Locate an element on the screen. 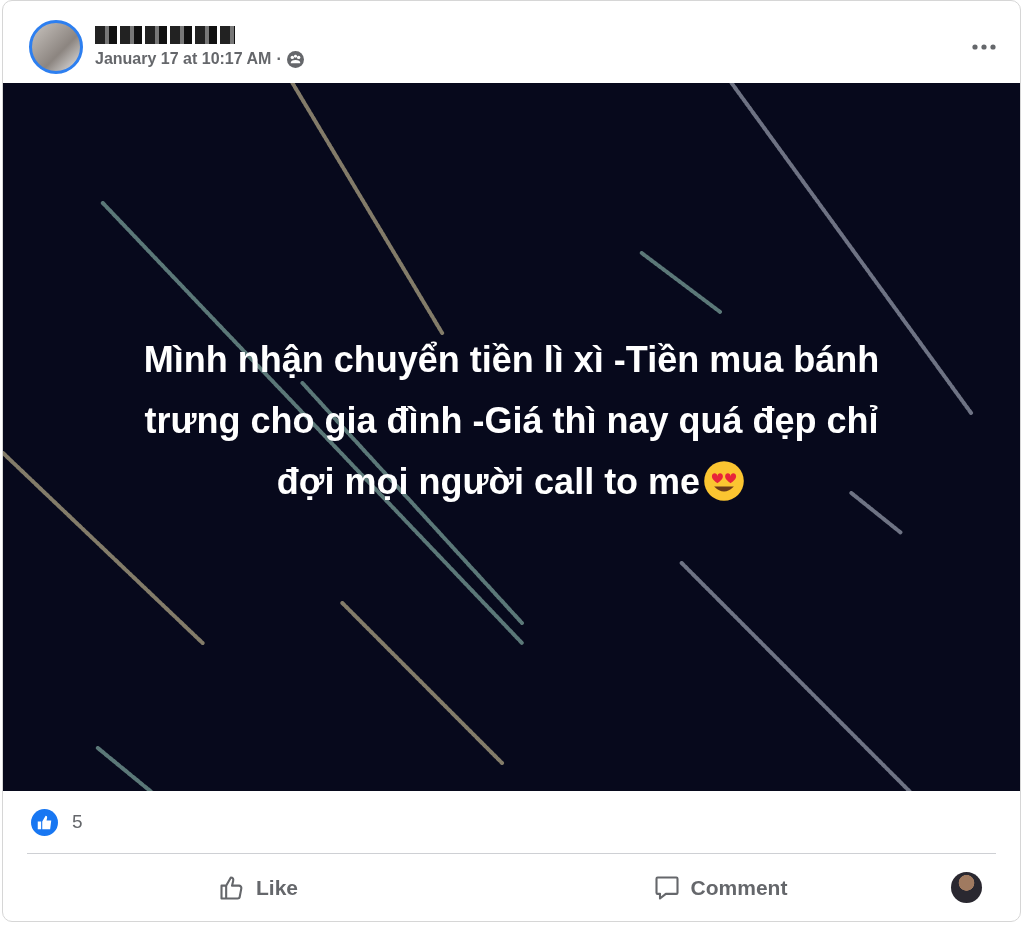 The height and width of the screenshot is (926, 1023). post-timestamp: January 17 at 10:17 AM is located at coordinates (183, 59).